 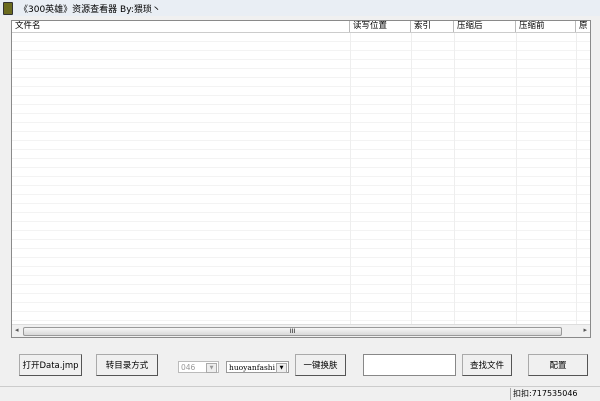 I want to click on column-uncompressed: 压缩前, so click(x=546, y=26).